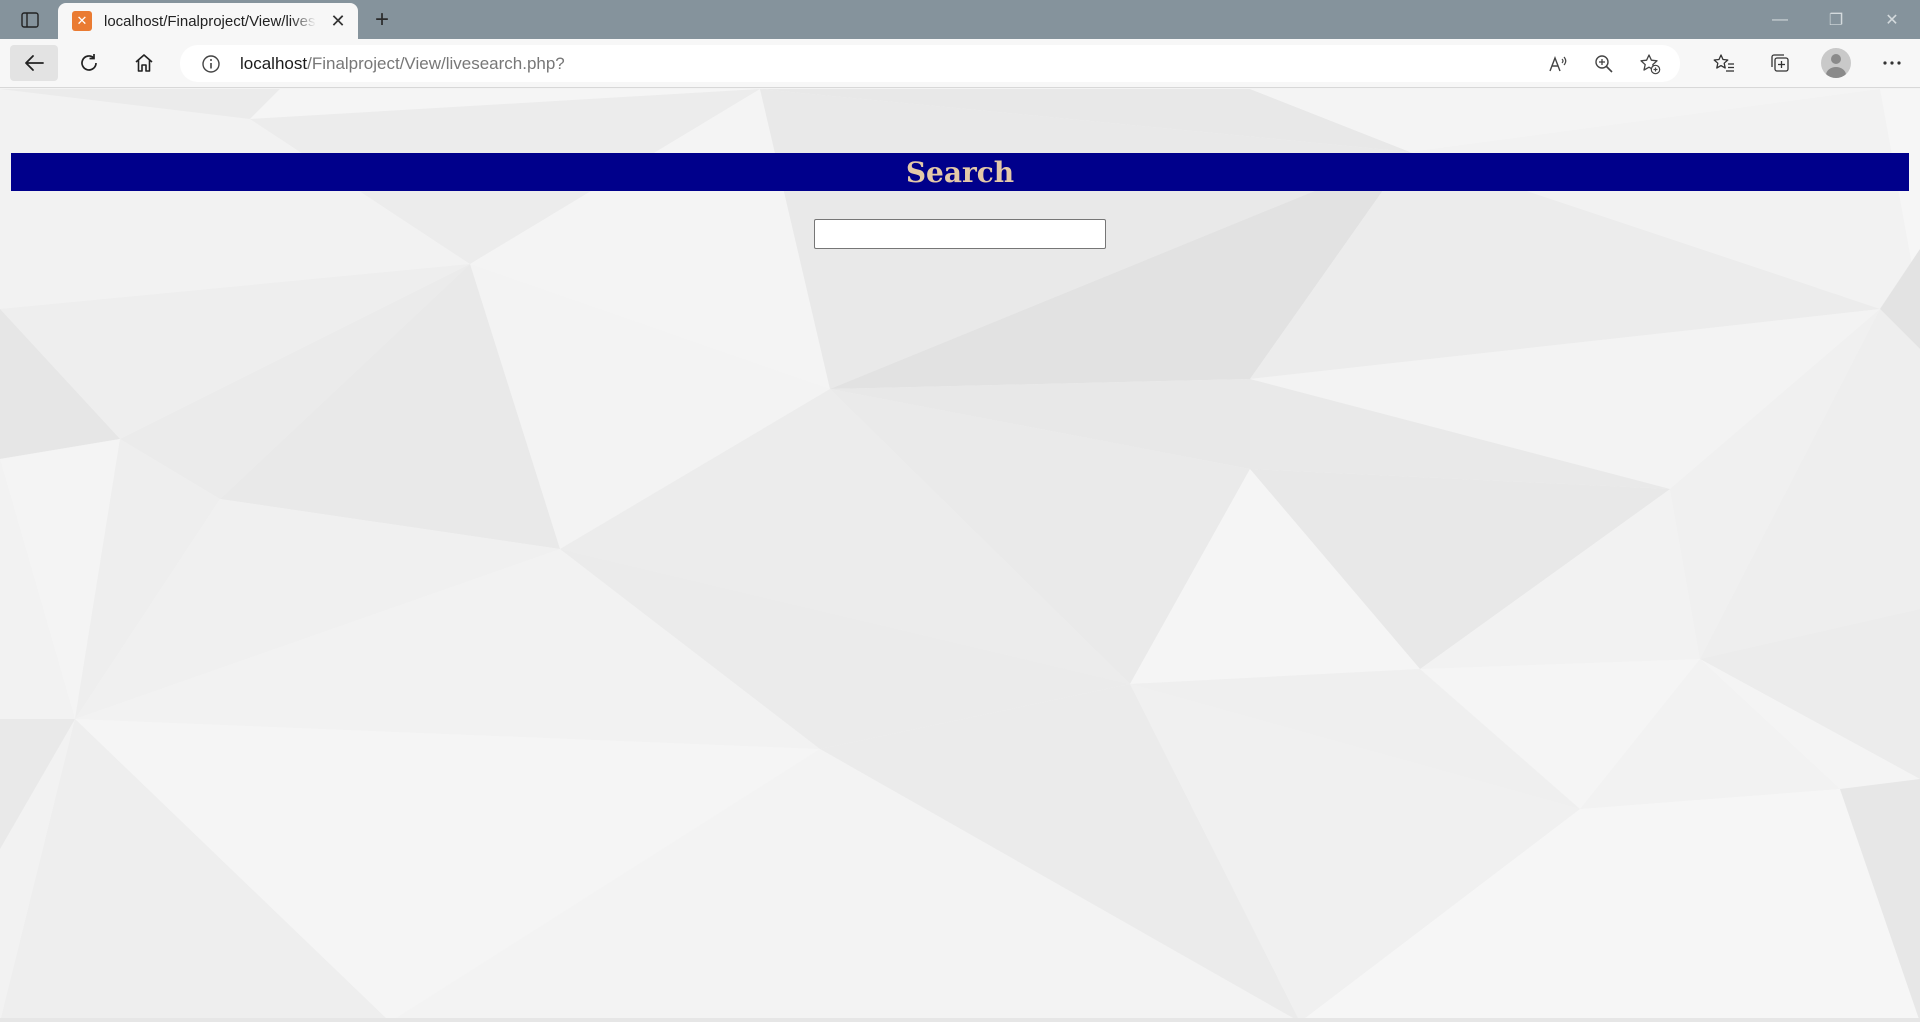  Describe the element at coordinates (1650, 64) in the screenshot. I see `add-favorite-icon` at that location.